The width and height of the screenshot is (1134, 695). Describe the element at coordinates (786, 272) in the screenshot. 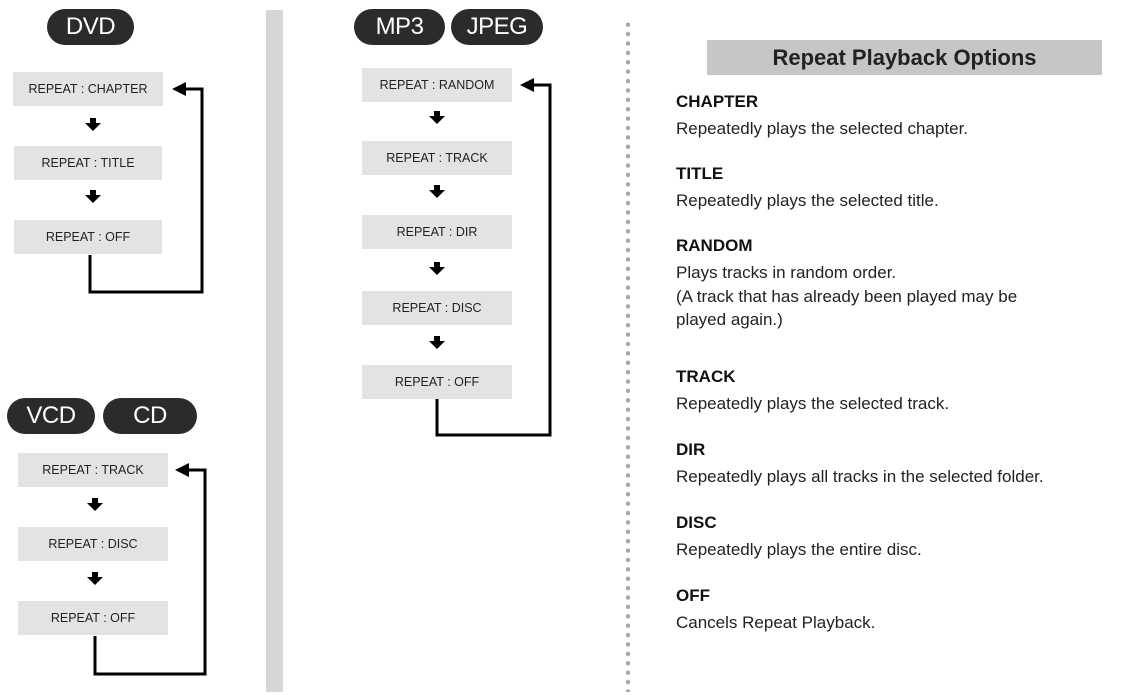

I see `option-desc-random: Plays tracks in random order.` at that location.